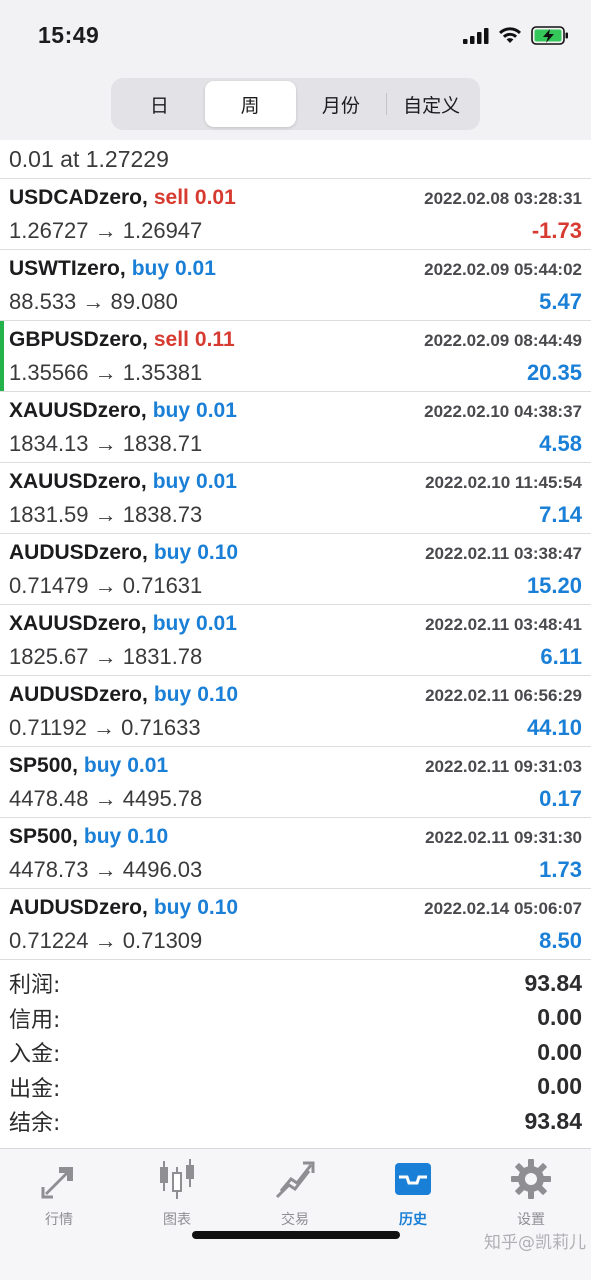  I want to click on segment-week: 周, so click(250, 104).